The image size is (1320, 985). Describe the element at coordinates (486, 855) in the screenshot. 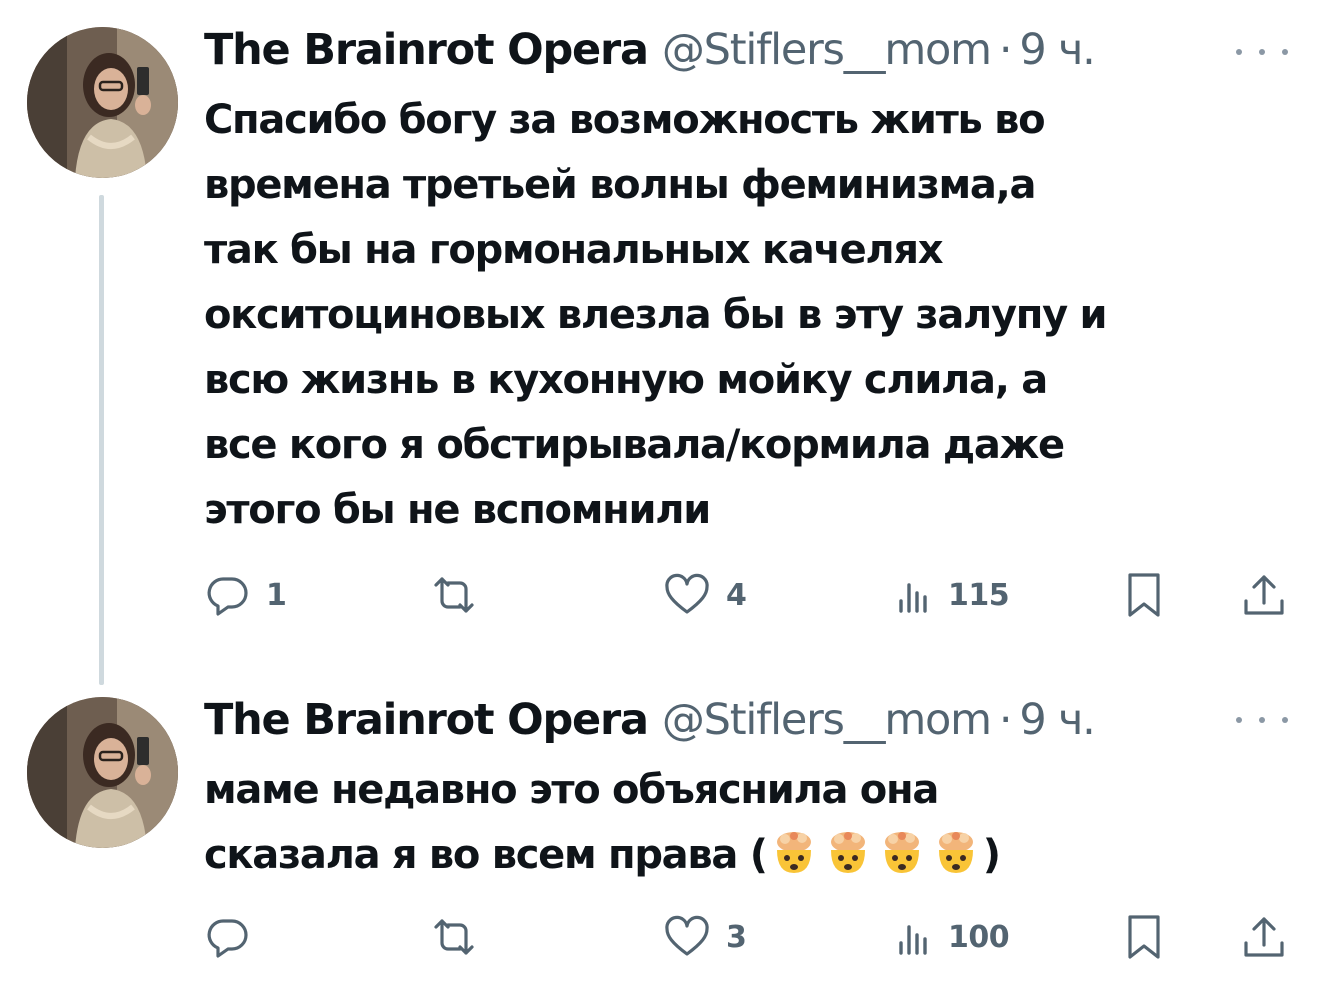

I see `tweet-text-segment: сказала я во всем права (` at that location.